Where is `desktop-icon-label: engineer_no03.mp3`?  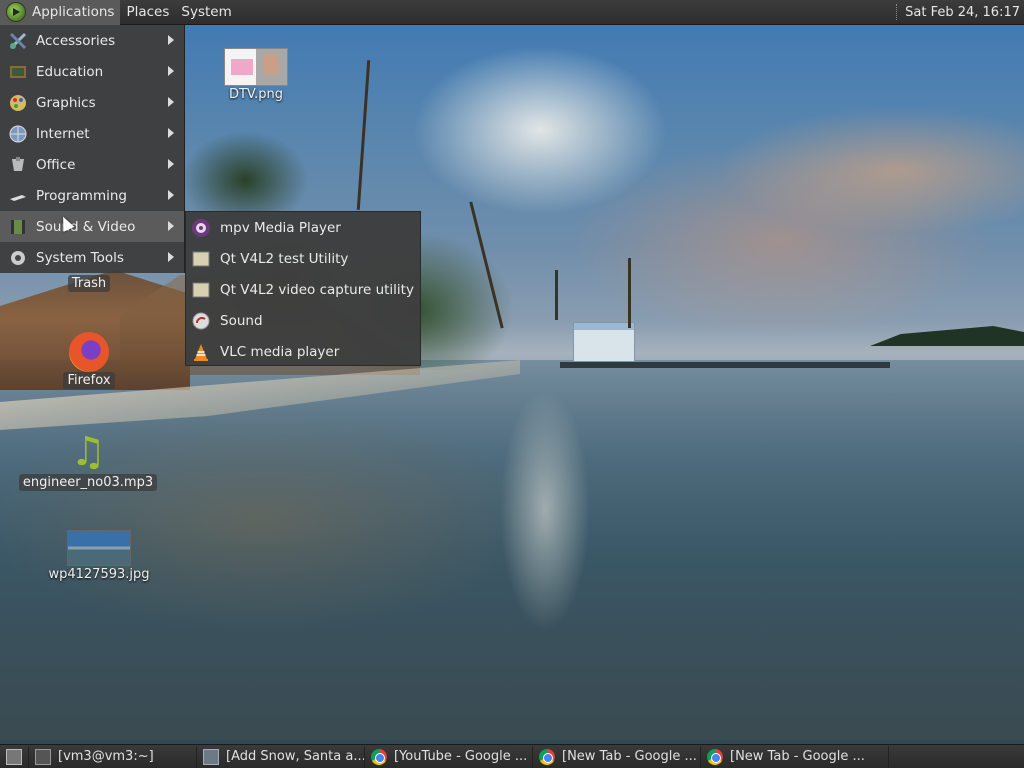
desktop-icon-label: engineer_no03.mp3 is located at coordinates (88, 482).